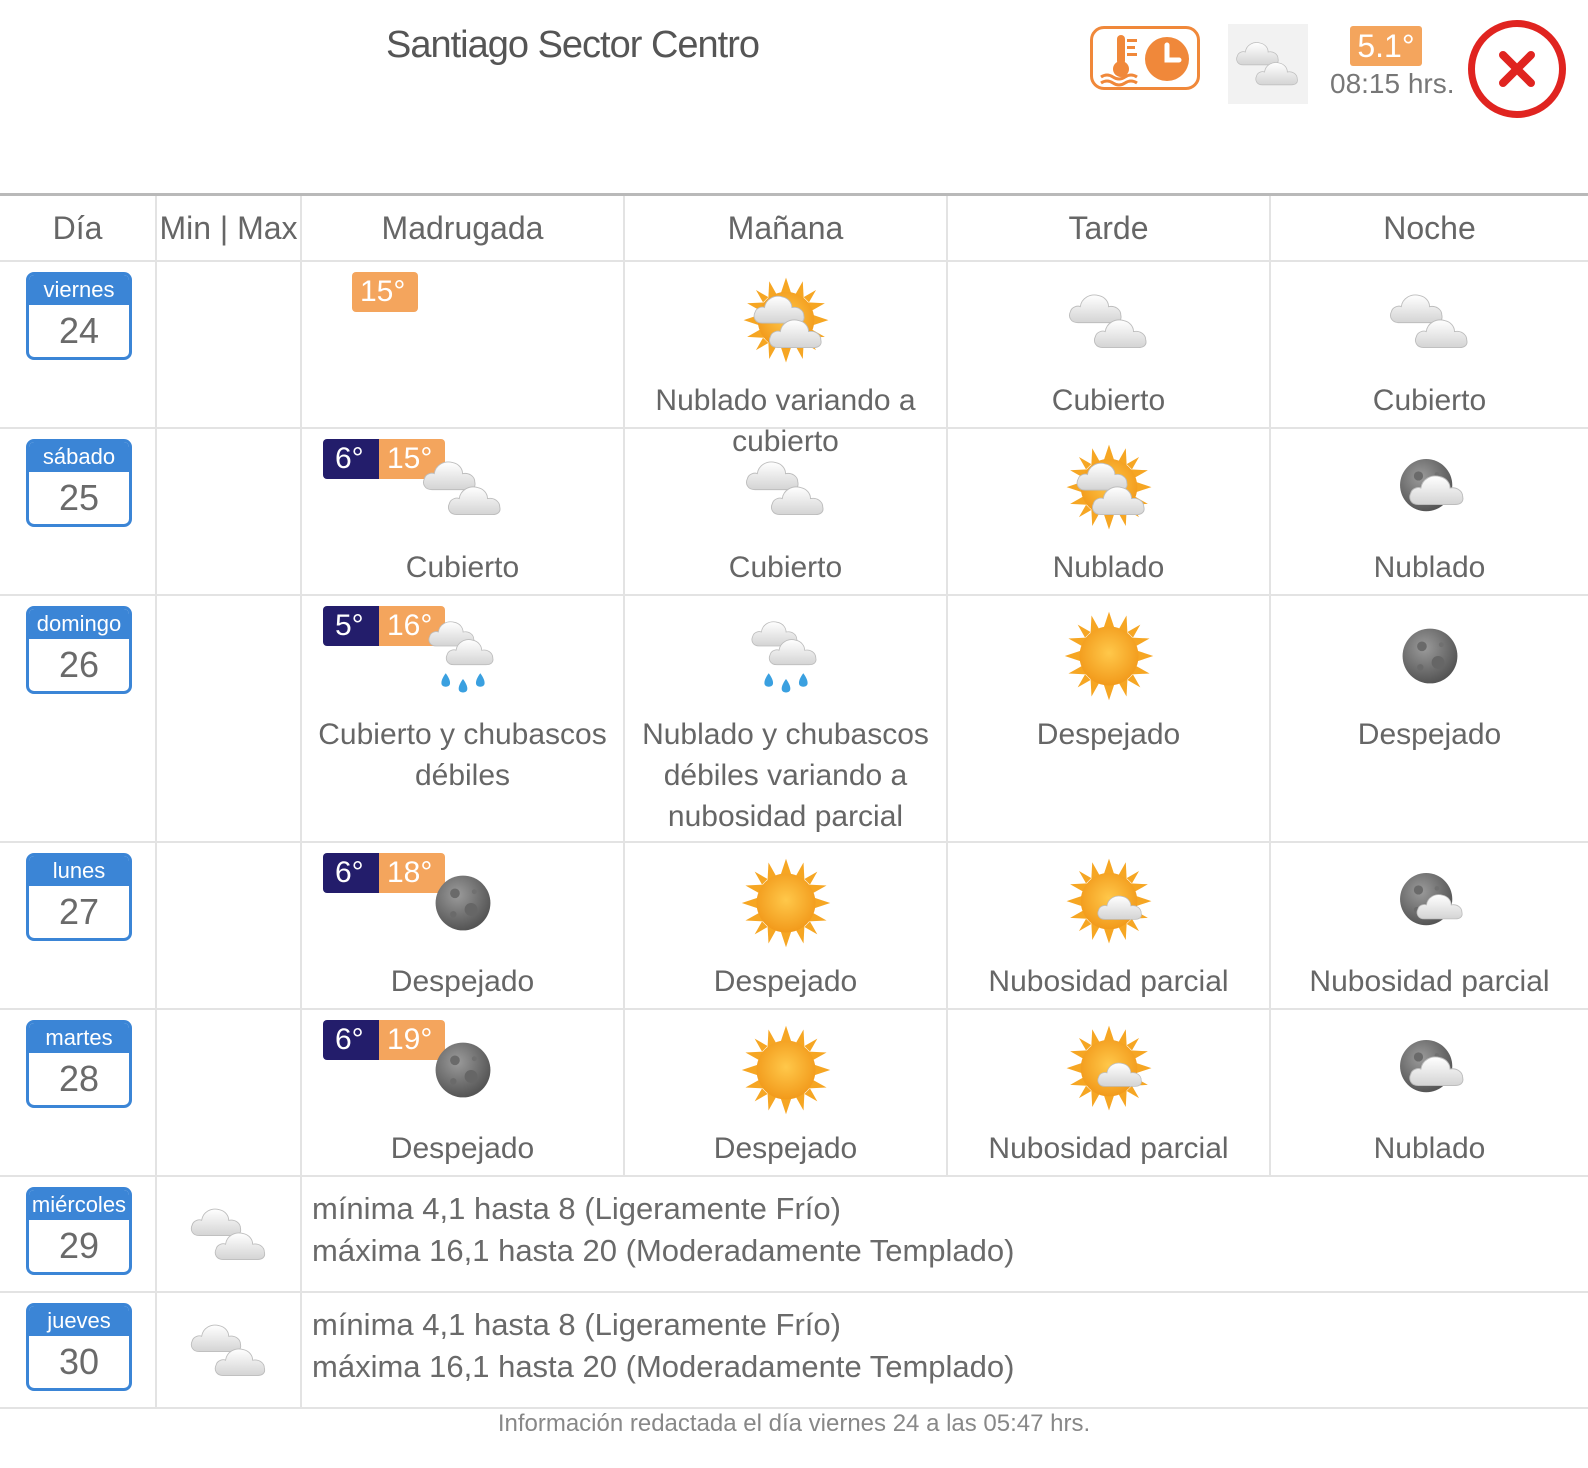  I want to click on day-name: martes, so click(79, 1038).